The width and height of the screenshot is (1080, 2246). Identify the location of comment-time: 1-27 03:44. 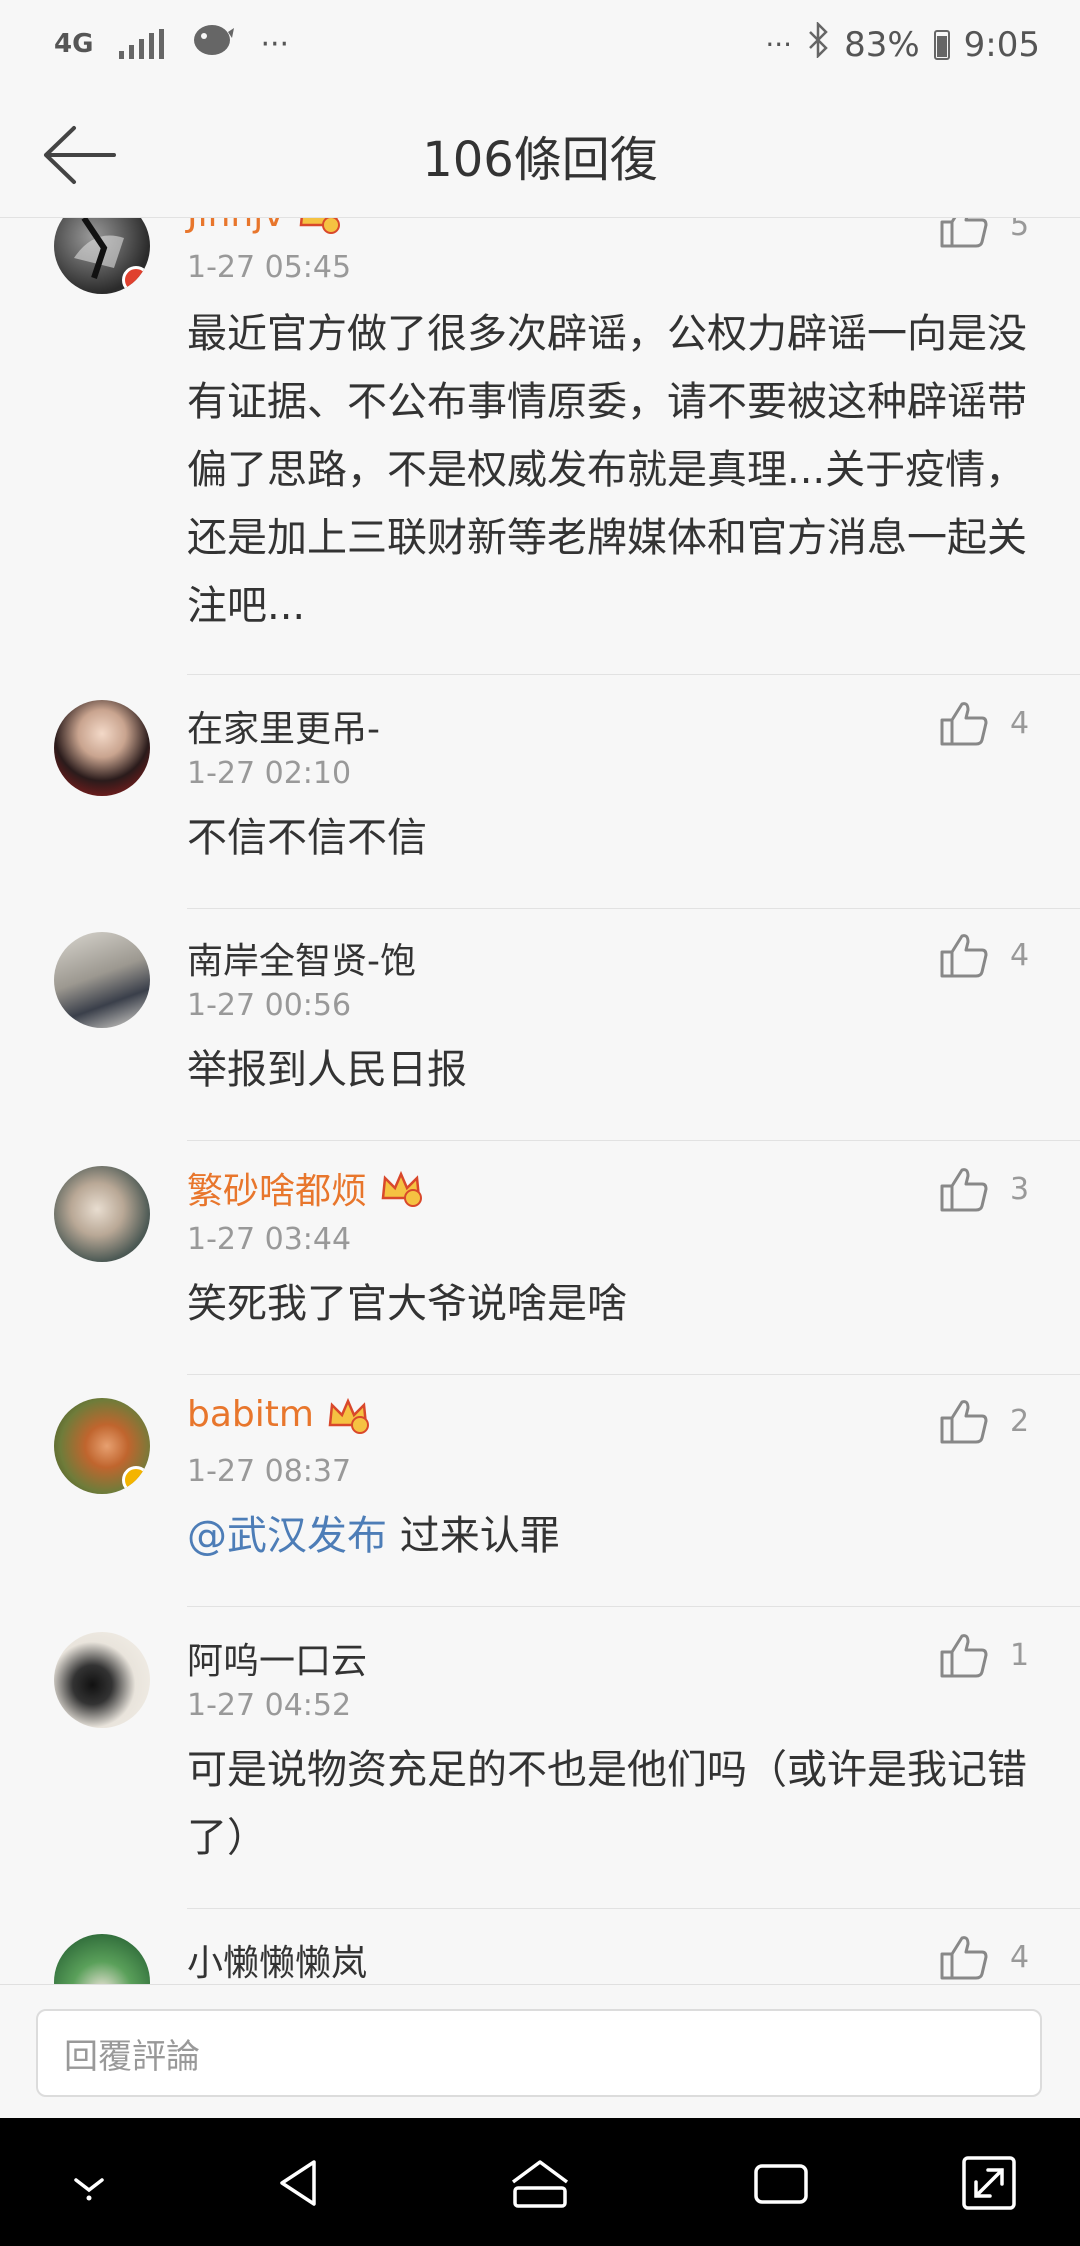
(269, 1239).